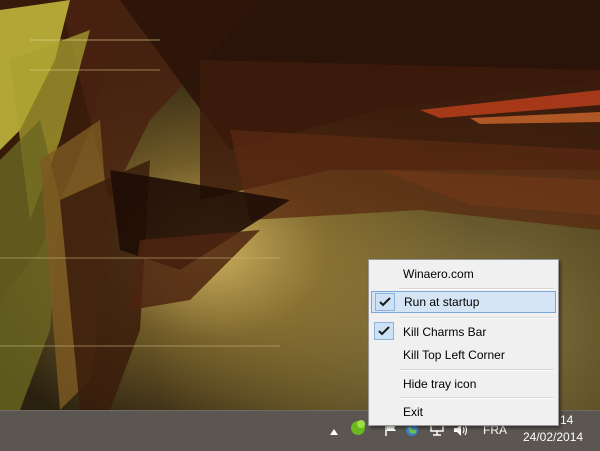 The height and width of the screenshot is (451, 600). What do you see at coordinates (553, 437) in the screenshot?
I see `clock-date: 24/02/2014` at bounding box center [553, 437].